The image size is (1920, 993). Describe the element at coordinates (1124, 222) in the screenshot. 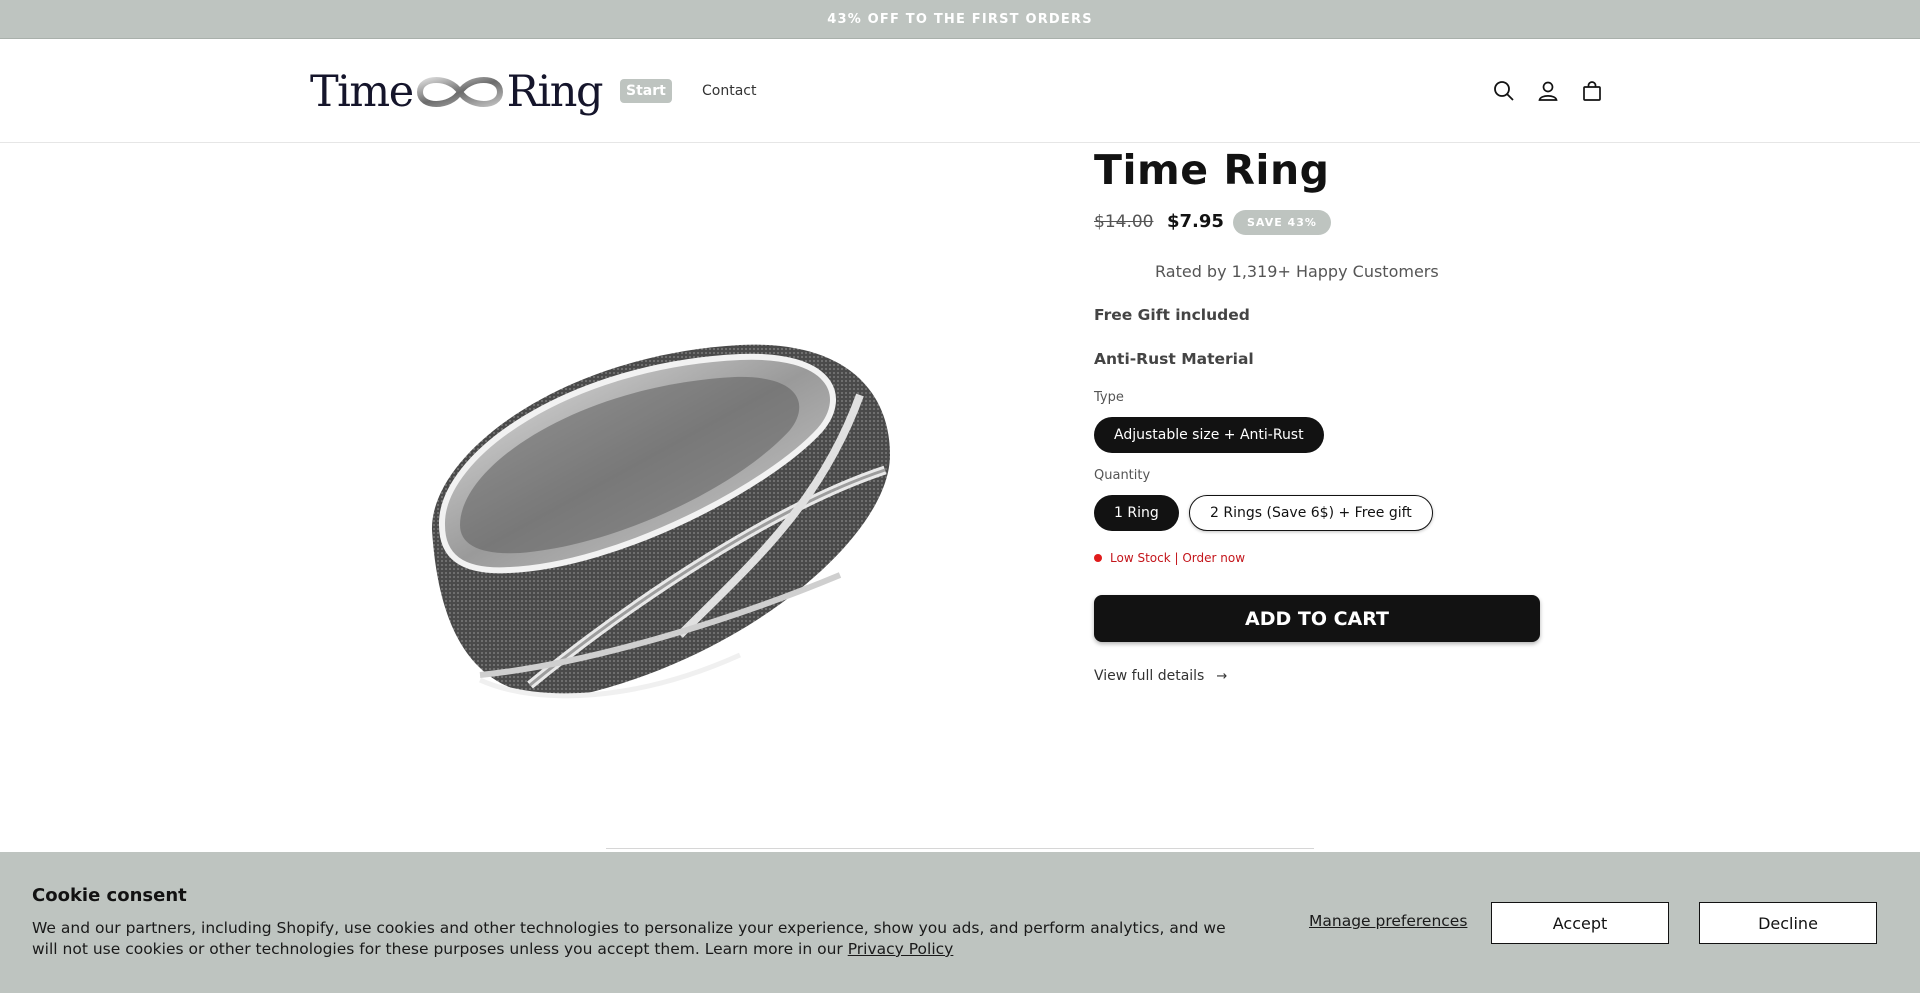

I see `price-original: $14.00` at that location.